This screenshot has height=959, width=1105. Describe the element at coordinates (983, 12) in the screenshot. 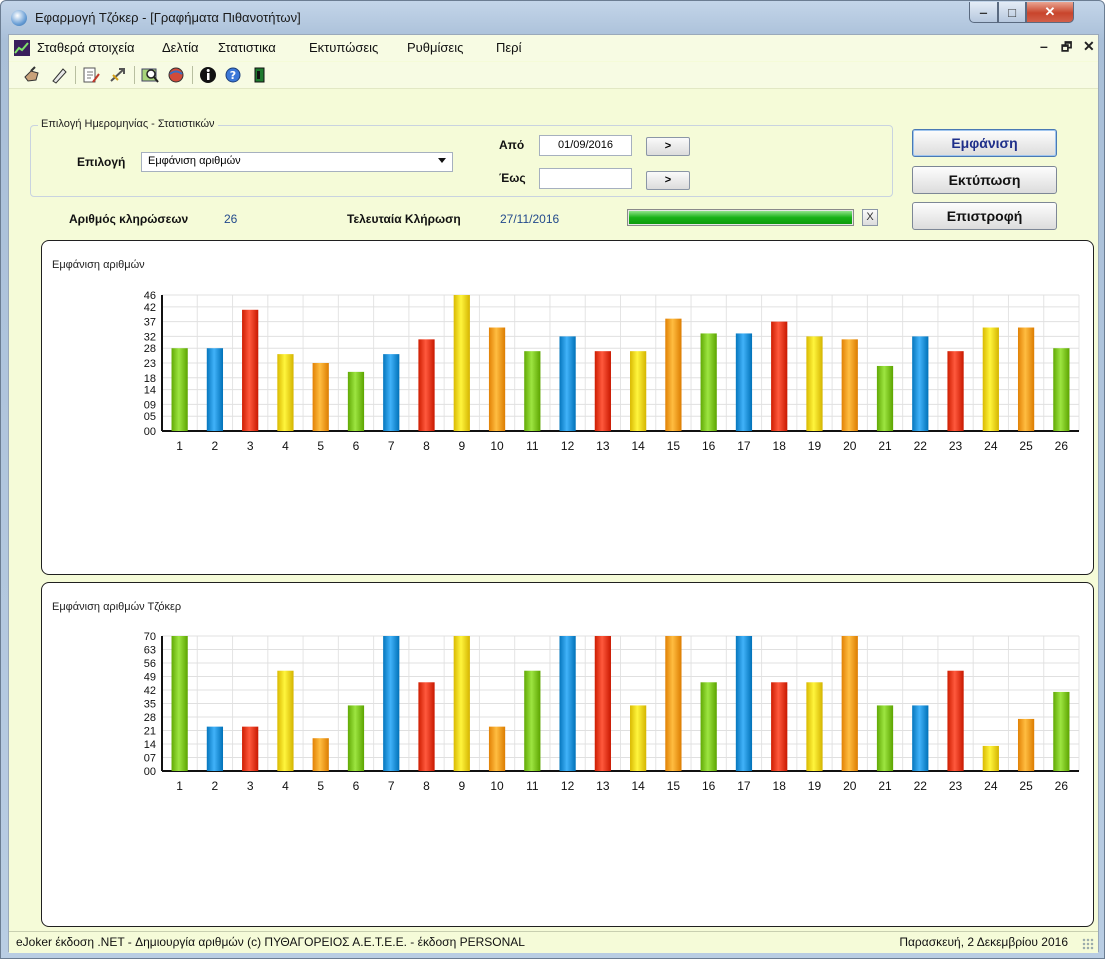

I see `minimize-button: ‒` at that location.